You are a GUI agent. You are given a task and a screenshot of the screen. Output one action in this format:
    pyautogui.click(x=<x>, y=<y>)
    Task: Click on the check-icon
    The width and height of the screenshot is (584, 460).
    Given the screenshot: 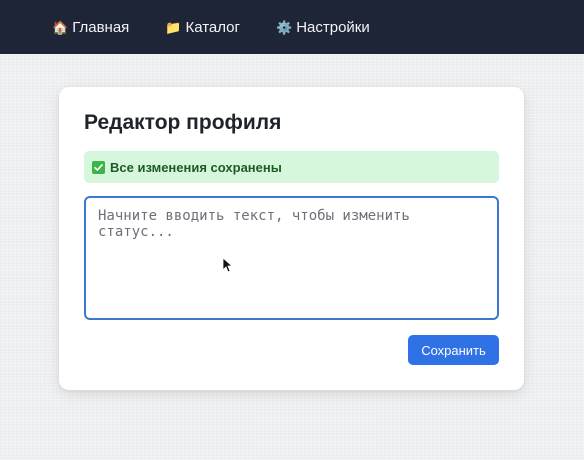 What is the action you would take?
    pyautogui.click(x=98, y=167)
    